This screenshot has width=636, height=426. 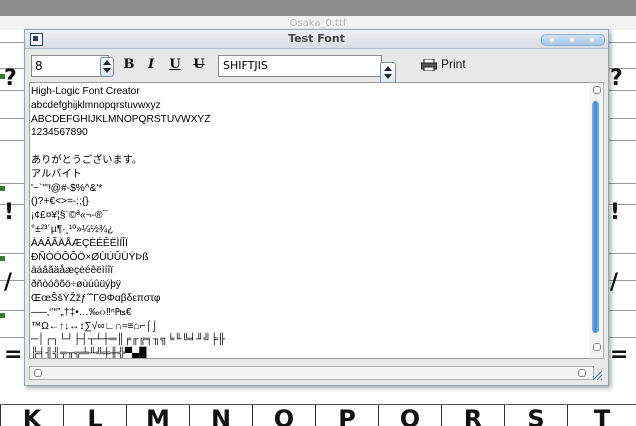 What do you see at coordinates (199, 65) in the screenshot?
I see `strikethrough-button: U` at bounding box center [199, 65].